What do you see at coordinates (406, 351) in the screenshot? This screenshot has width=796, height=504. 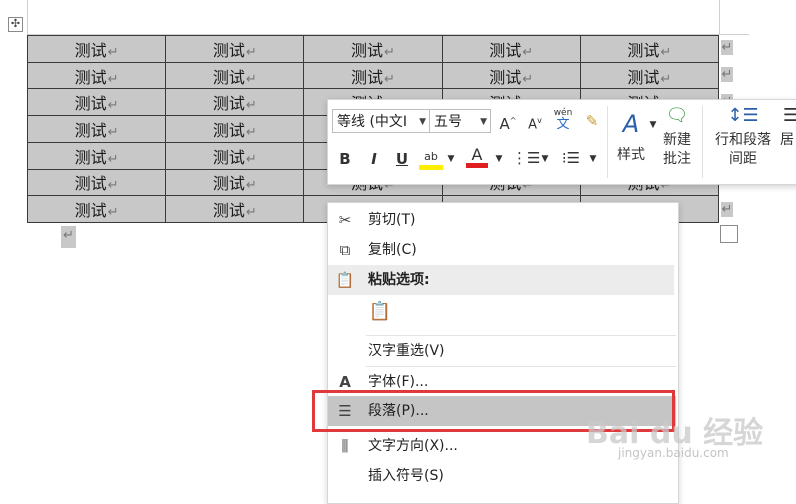 I see `menu-item-label: 汉字重选(V)` at bounding box center [406, 351].